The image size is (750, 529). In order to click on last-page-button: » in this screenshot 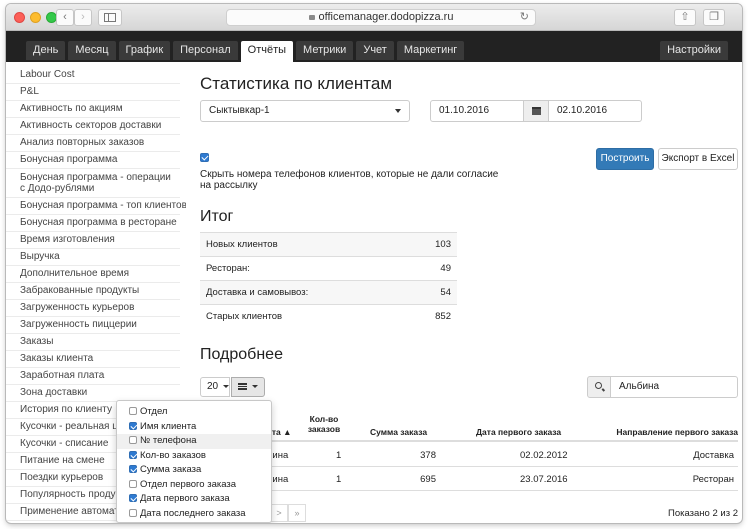, I will do `click(297, 513)`.